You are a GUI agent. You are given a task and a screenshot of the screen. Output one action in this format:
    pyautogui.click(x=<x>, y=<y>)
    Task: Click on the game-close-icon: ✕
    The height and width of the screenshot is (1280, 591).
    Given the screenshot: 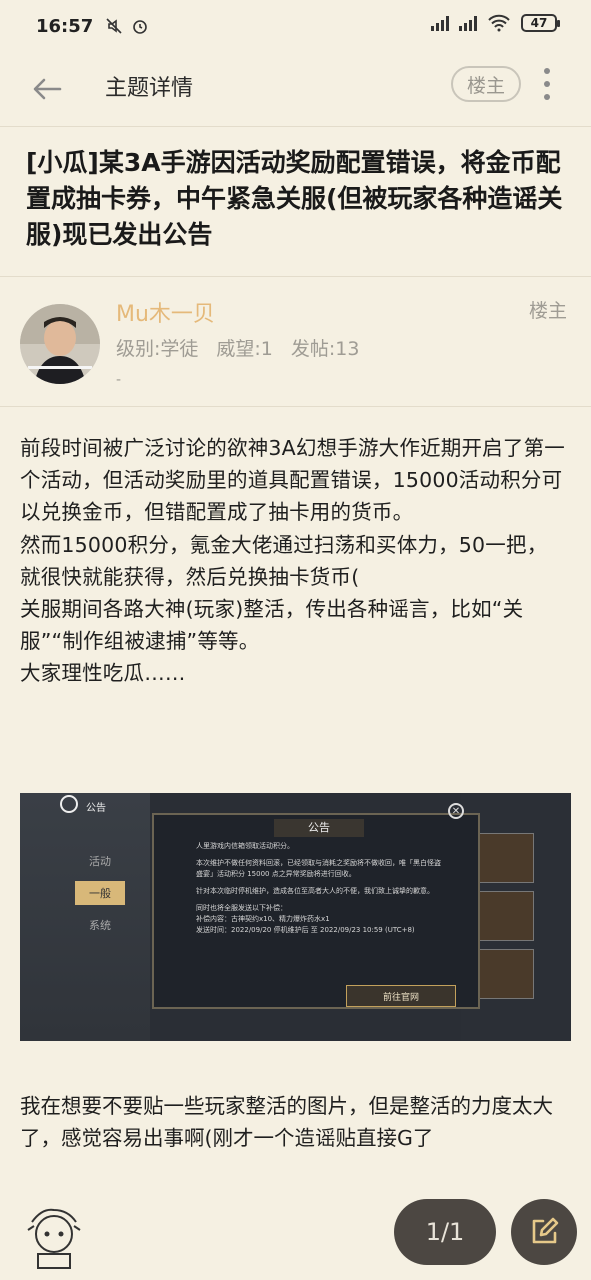 What is the action you would take?
    pyautogui.click(x=456, y=811)
    